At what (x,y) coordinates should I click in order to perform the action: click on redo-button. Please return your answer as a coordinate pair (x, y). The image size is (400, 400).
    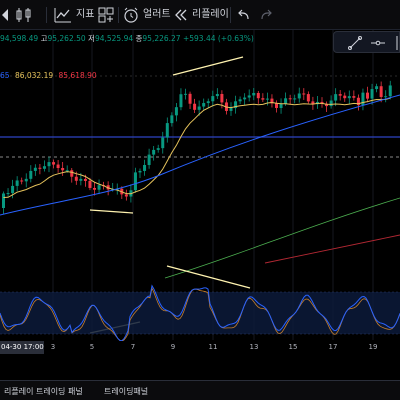
    Looking at the image, I should click on (266, 15).